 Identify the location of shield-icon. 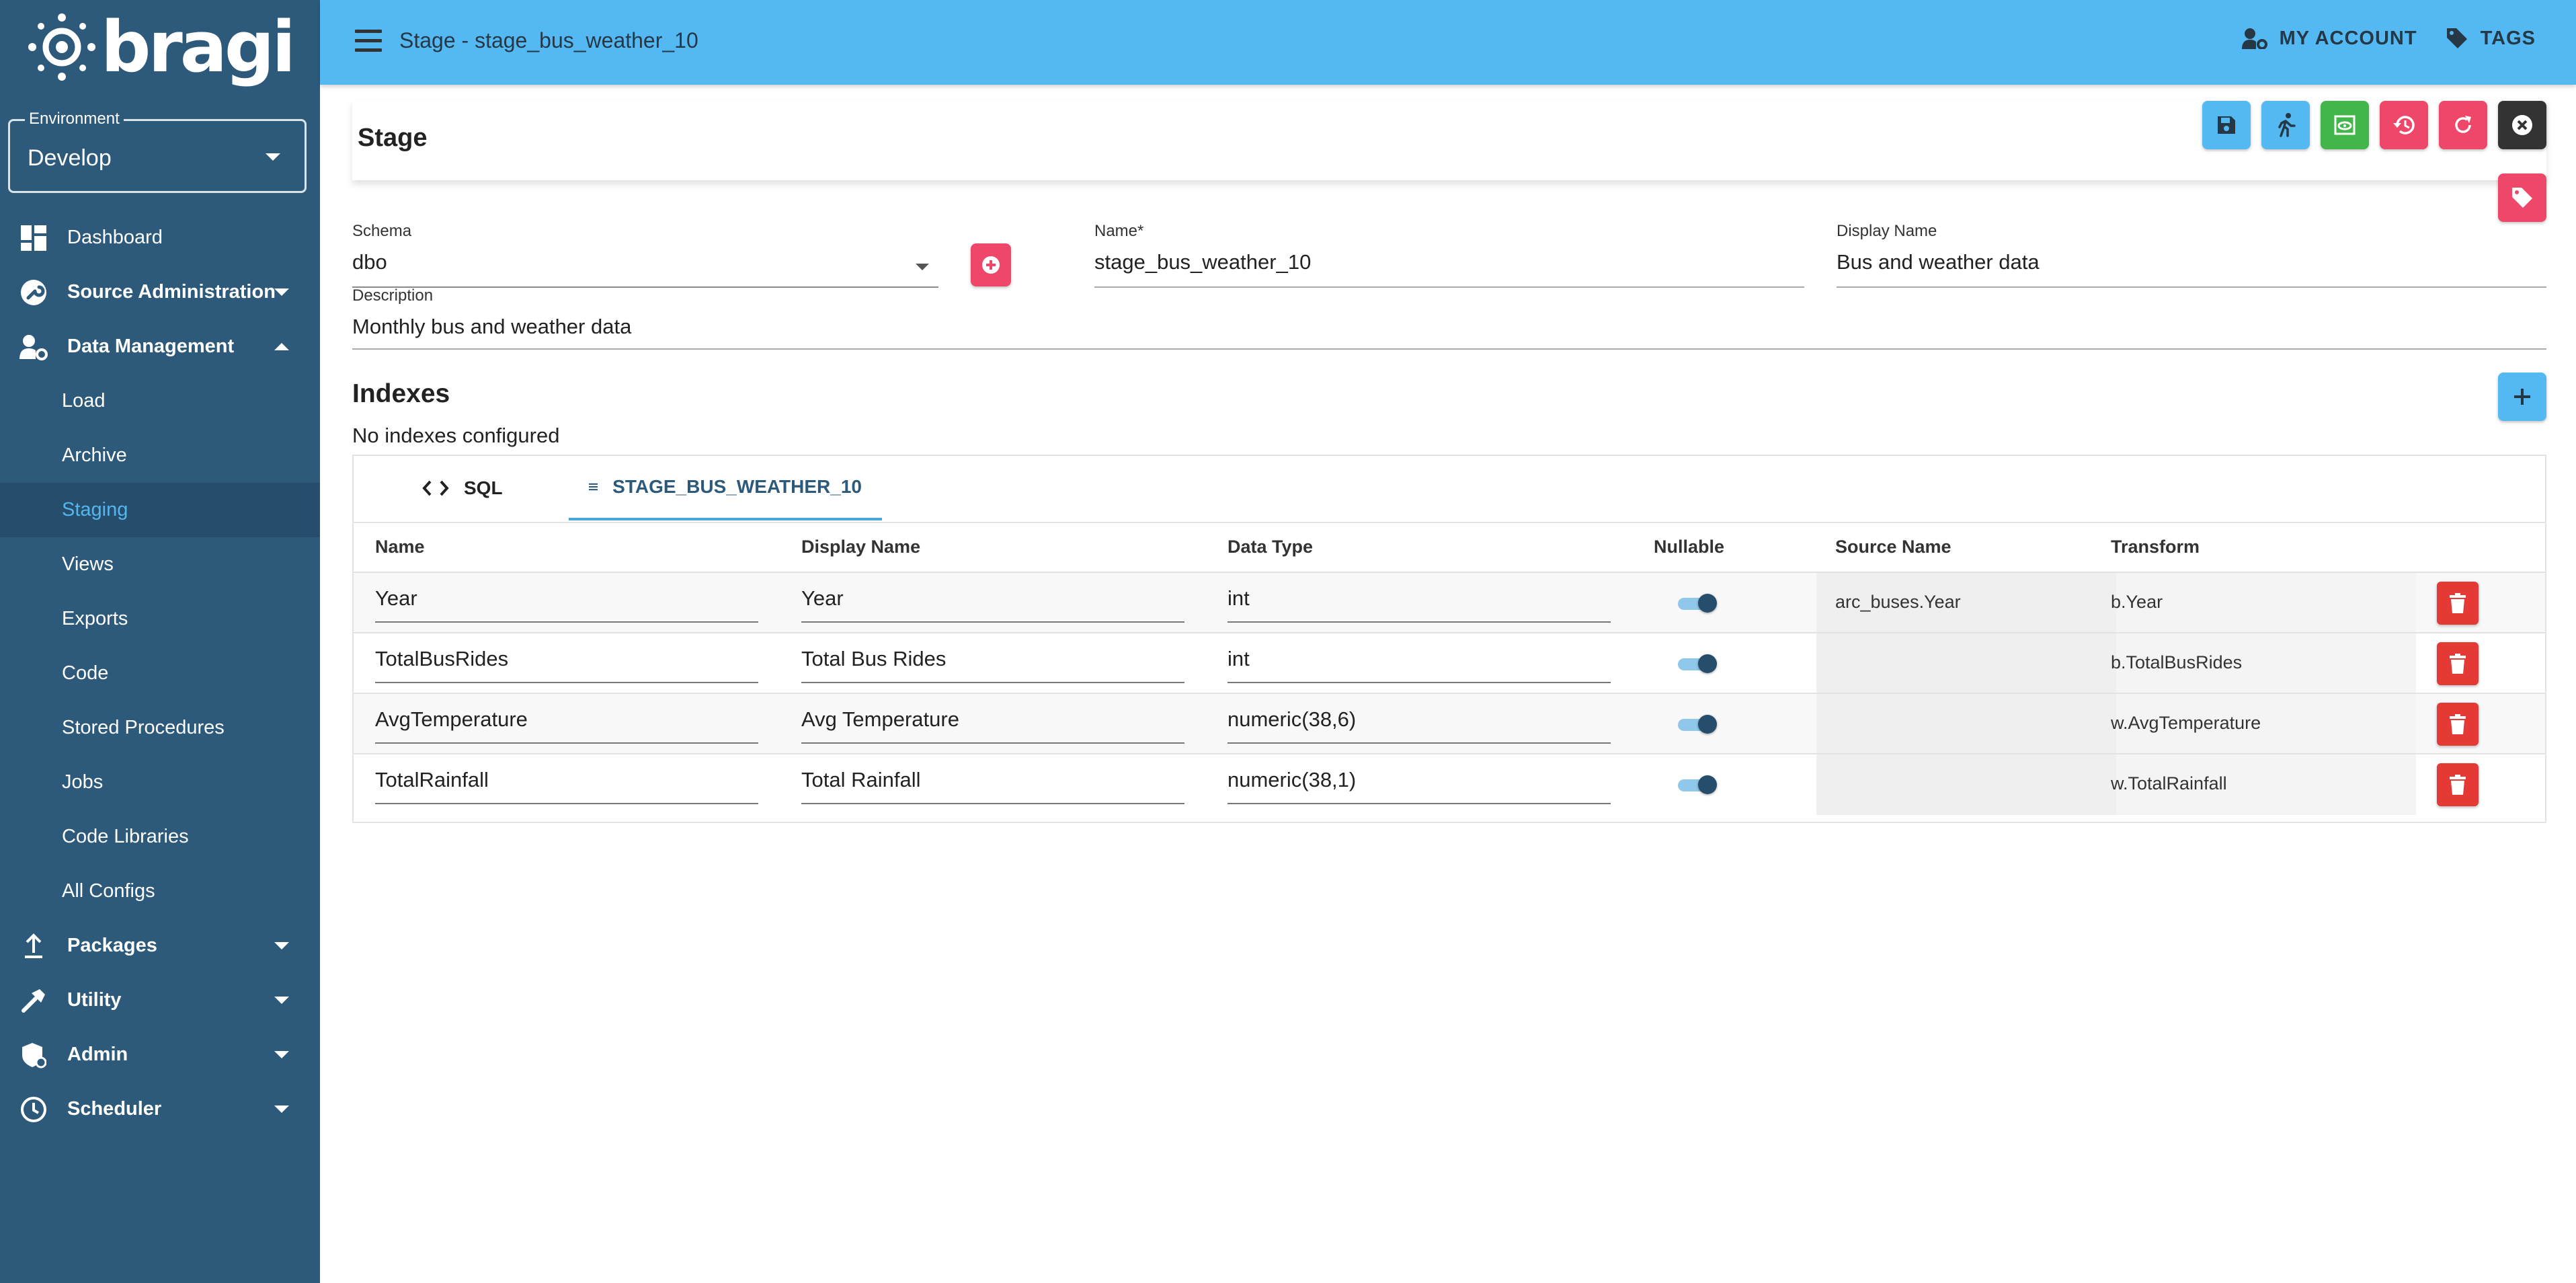
(33, 1055).